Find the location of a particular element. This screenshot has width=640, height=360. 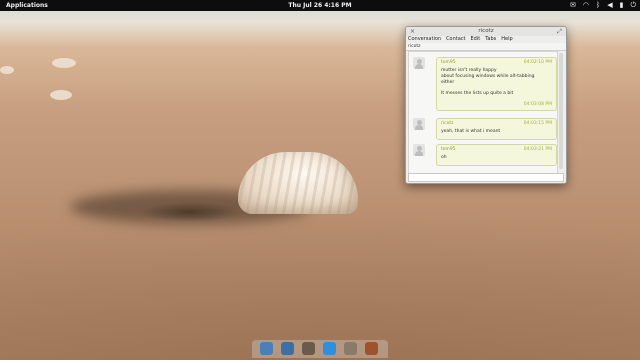

message-text: either is located at coordinates (448, 82).